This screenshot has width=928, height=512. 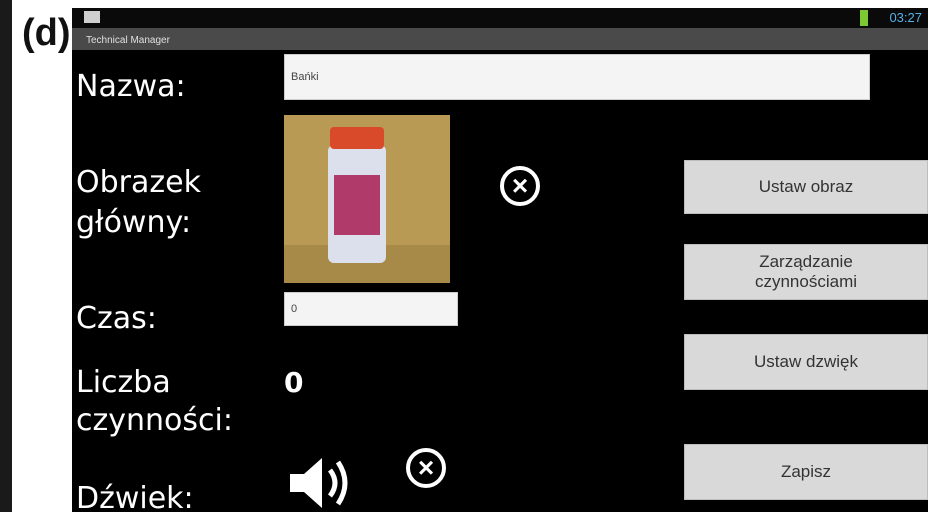 I want to click on left-edge-strip, so click(x=6, y=256).